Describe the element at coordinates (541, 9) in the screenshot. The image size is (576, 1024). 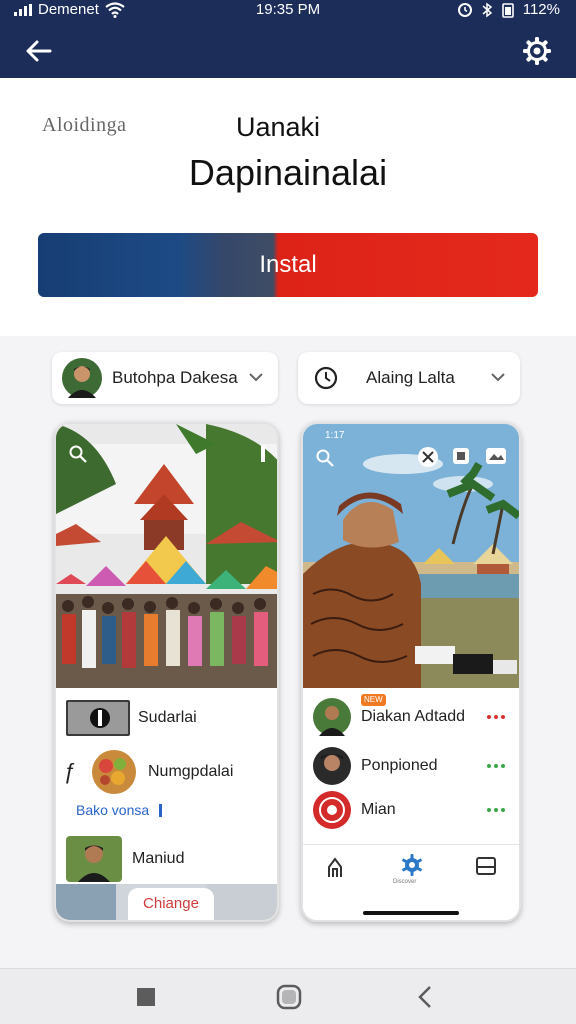
I see `battery-percent: 112%` at that location.